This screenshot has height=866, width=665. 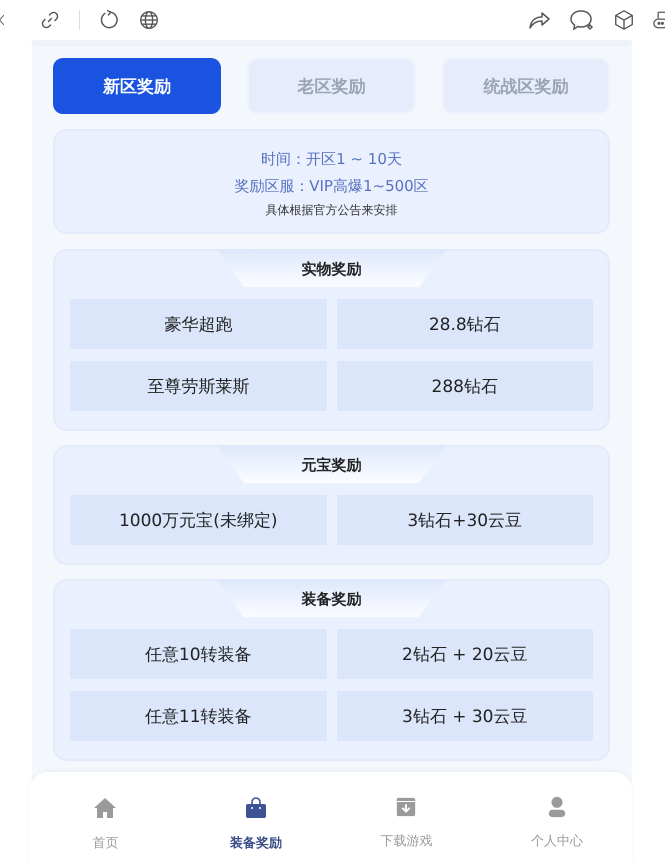 What do you see at coordinates (582, 20) in the screenshot?
I see `chat-icon` at bounding box center [582, 20].